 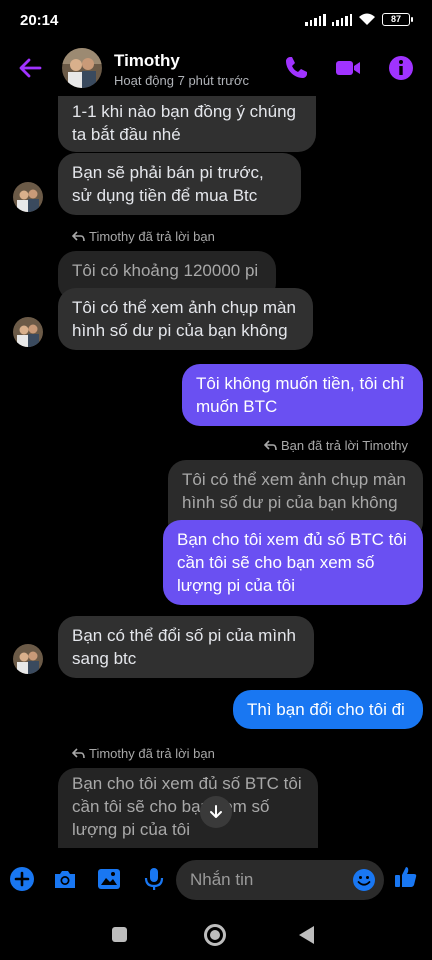 I want to click on plus-icon, so click(x=22, y=879).